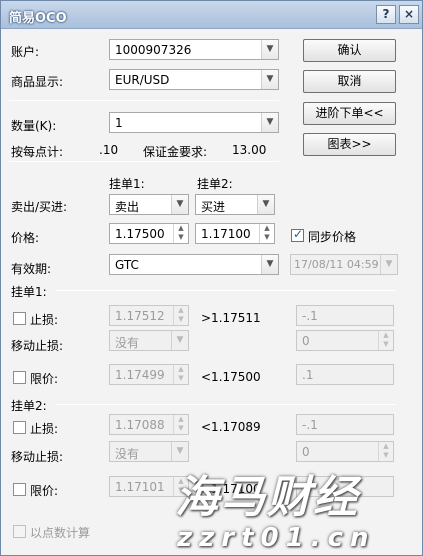  I want to click on order1-stop-loss-checkbox, so click(19, 318).